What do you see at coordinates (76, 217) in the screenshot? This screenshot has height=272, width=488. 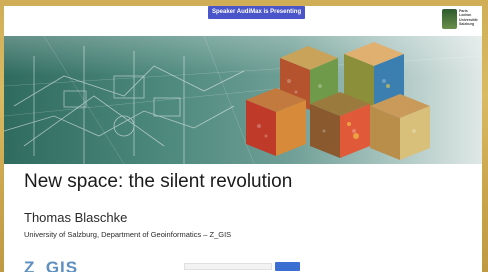 I see `author-name: Thomas Blaschke` at bounding box center [76, 217].